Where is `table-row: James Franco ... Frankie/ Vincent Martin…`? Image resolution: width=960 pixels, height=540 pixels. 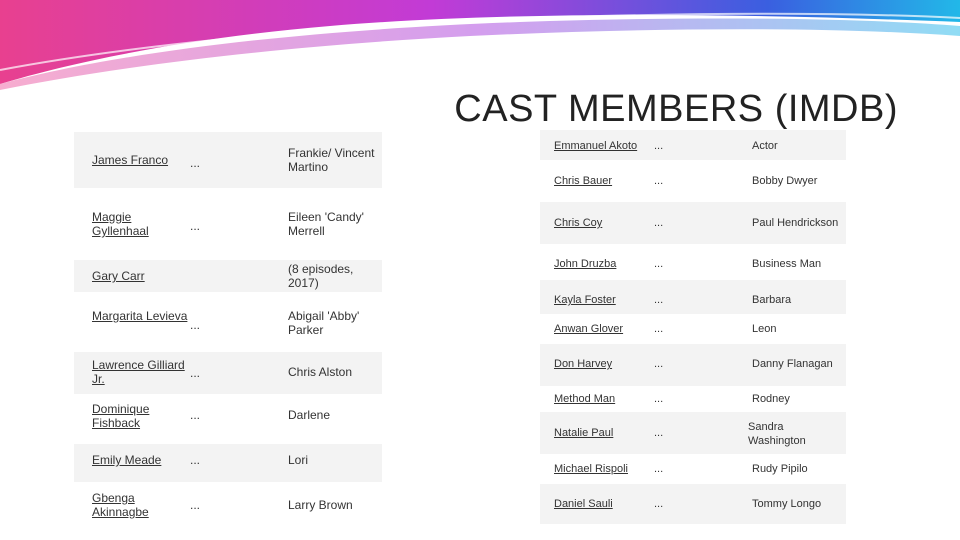
table-row: James Franco ... Frankie/ Vincent Martin… is located at coordinates (228, 160).